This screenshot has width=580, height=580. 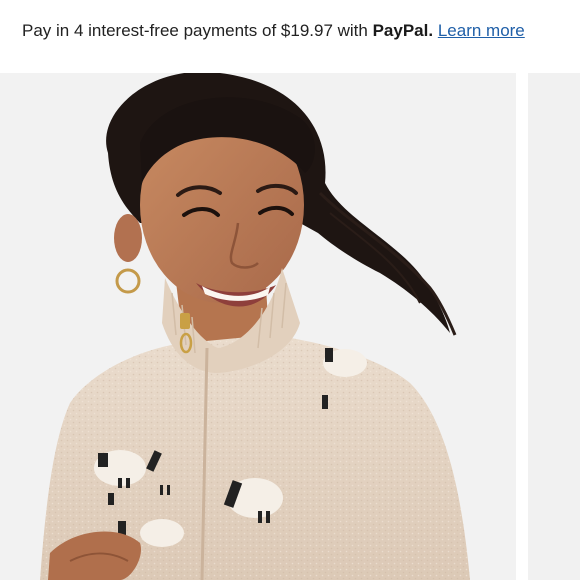 What do you see at coordinates (306, 30) in the screenshot?
I see `banner-amount: $19.97` at bounding box center [306, 30].